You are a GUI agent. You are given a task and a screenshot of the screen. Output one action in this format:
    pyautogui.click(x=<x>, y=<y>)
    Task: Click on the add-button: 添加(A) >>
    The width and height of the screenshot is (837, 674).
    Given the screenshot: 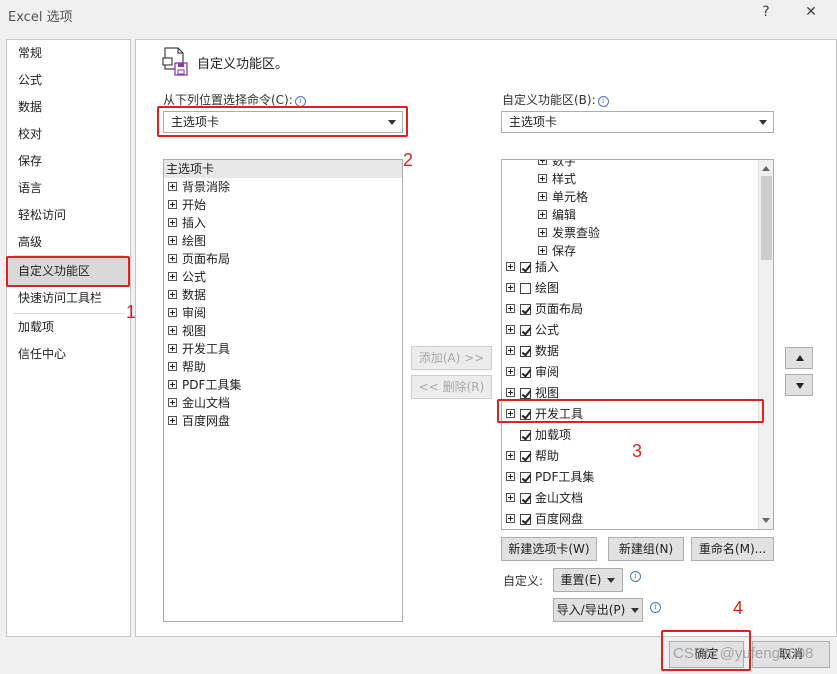 What is the action you would take?
    pyautogui.click(x=451, y=358)
    